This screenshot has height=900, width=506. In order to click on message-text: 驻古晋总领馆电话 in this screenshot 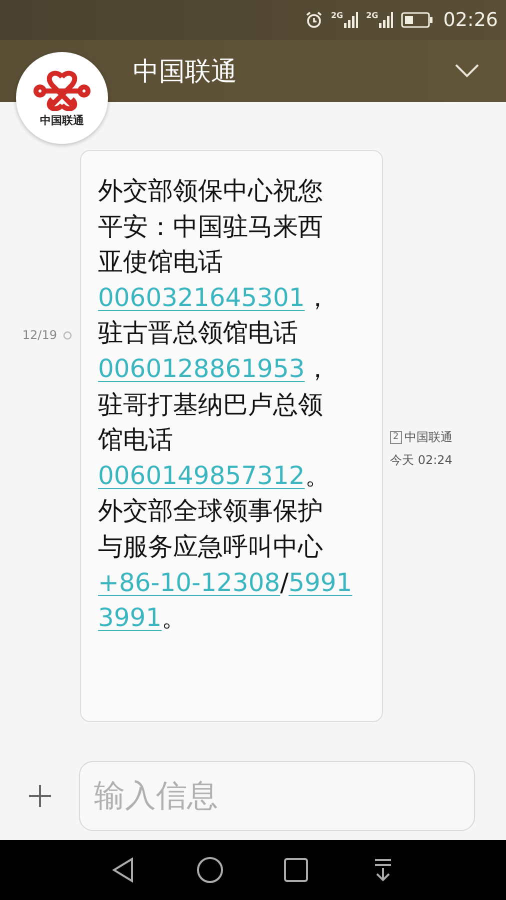, I will do `click(198, 333)`.